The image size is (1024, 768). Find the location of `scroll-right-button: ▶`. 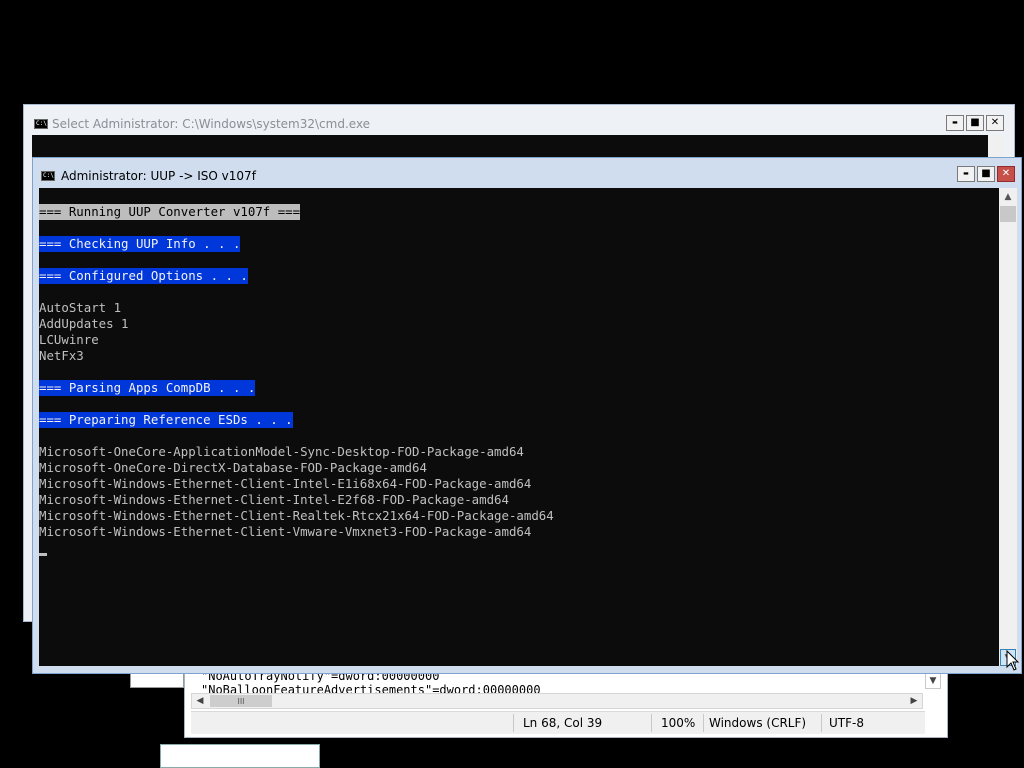

scroll-right-button: ▶ is located at coordinates (914, 701).